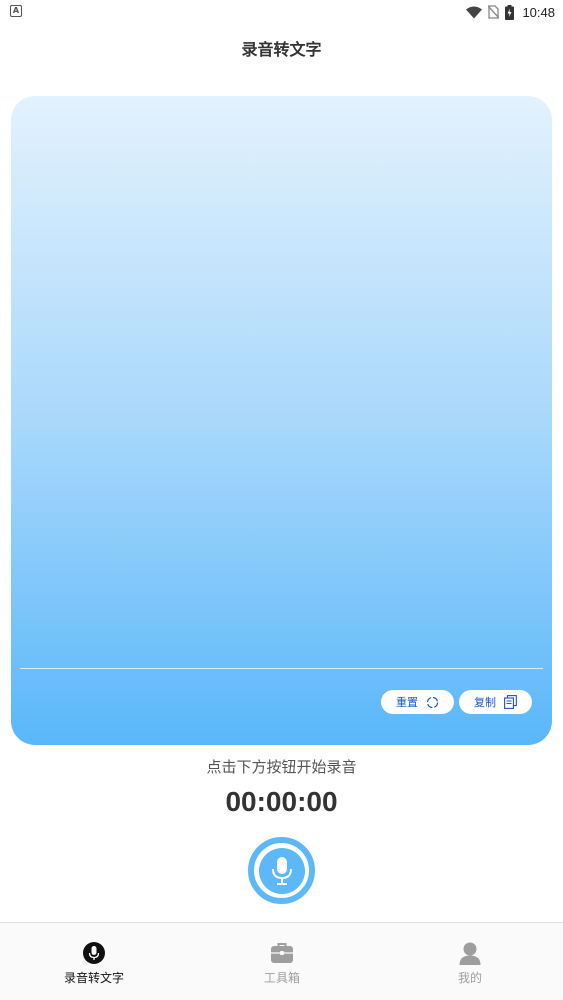 The width and height of the screenshot is (563, 1000). I want to click on reset-button-label: 重置, so click(407, 702).